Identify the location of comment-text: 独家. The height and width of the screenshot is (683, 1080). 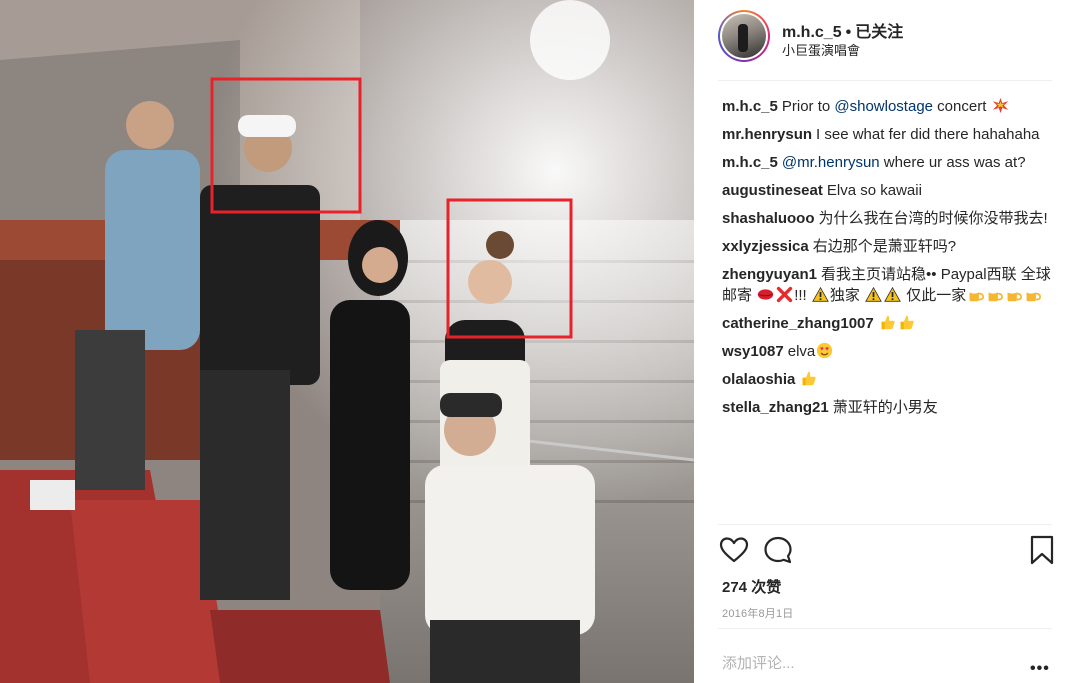
(844, 295).